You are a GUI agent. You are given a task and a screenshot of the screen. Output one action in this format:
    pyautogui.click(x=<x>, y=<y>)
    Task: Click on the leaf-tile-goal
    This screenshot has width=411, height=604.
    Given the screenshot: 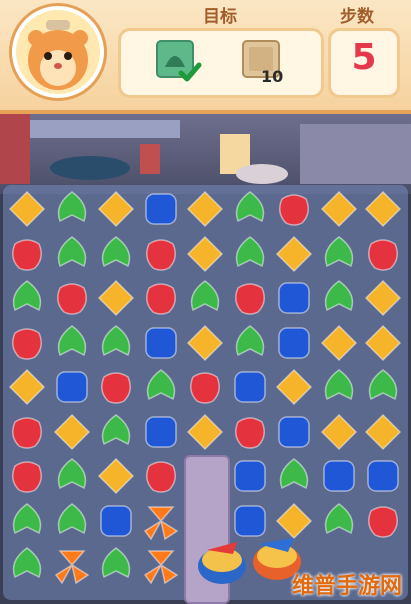 What is the action you would take?
    pyautogui.click(x=179, y=62)
    